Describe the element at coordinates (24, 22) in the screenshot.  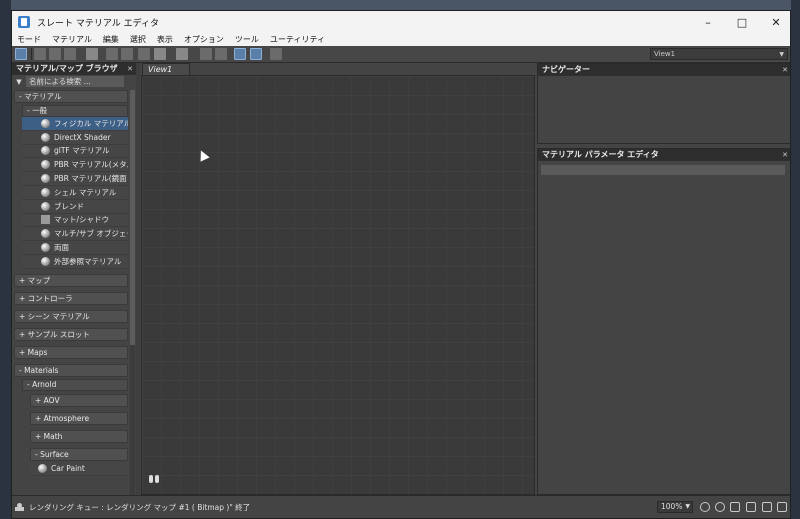
I see `app-icon` at that location.